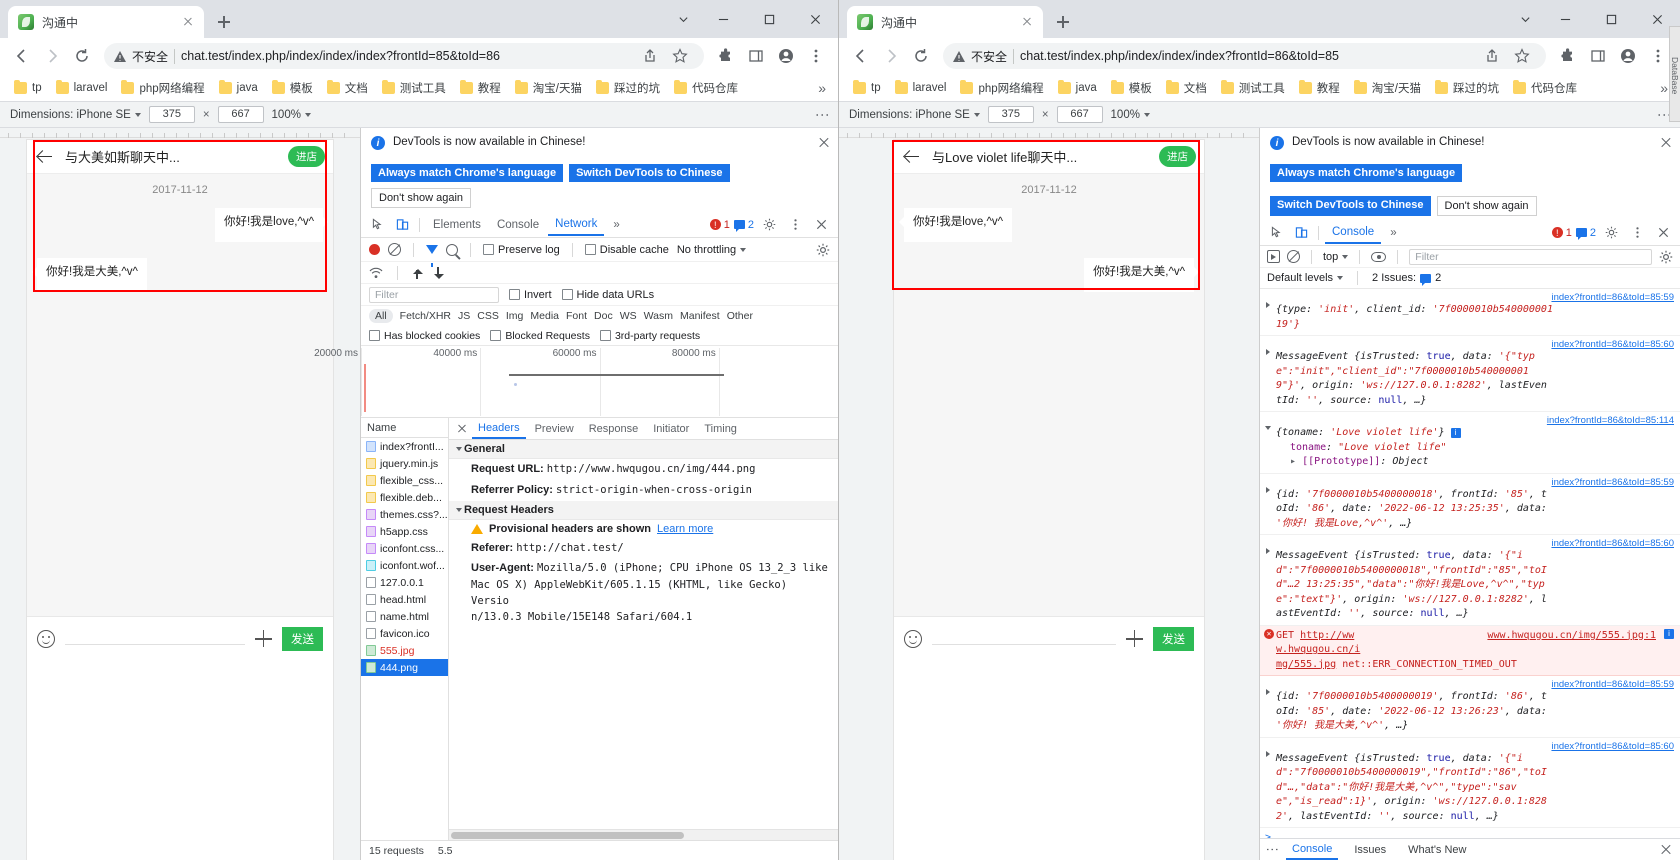  What do you see at coordinates (238, 87) in the screenshot?
I see `bookmark-item: java` at bounding box center [238, 87].